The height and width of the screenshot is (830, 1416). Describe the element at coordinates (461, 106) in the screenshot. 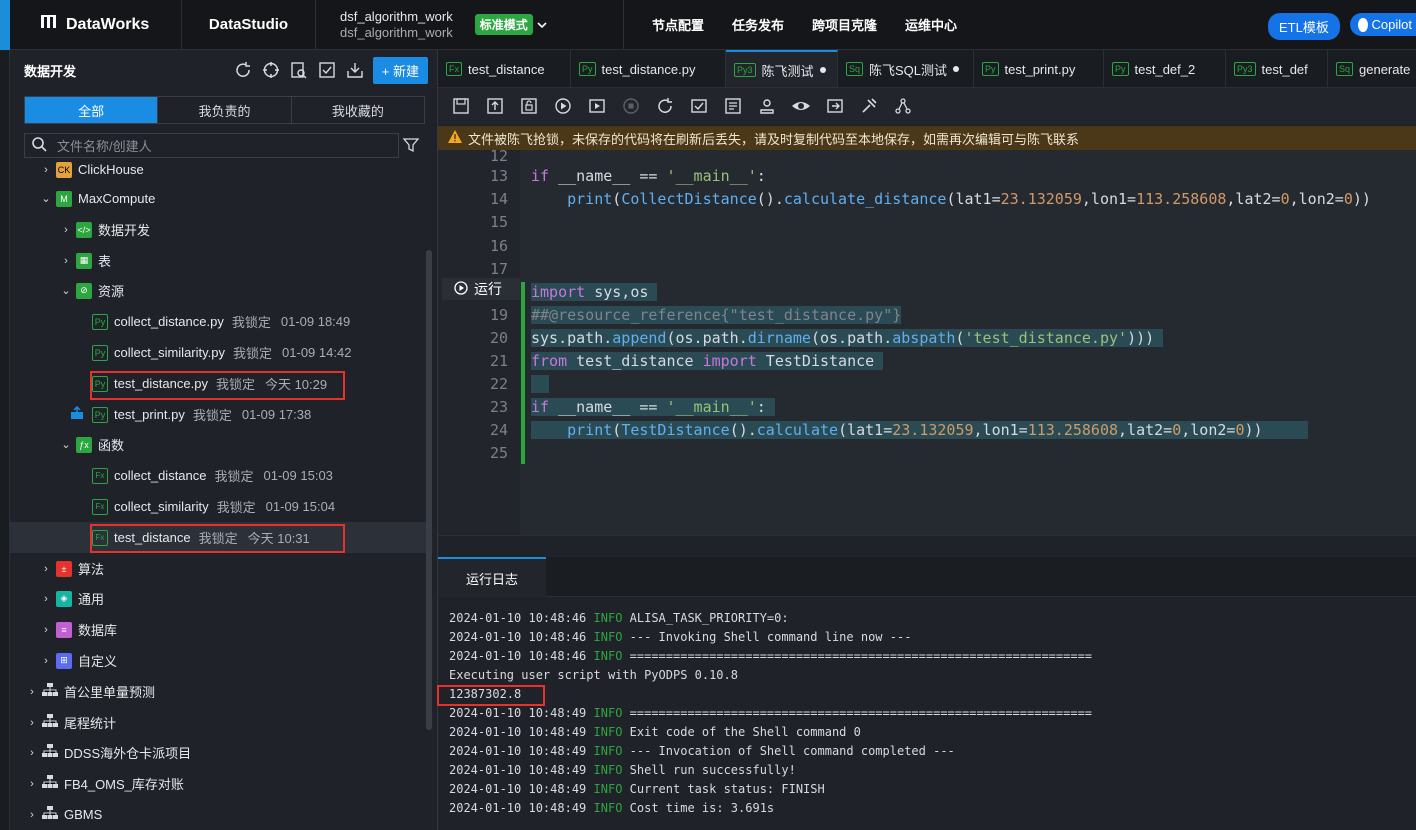

I see `save-icon` at that location.